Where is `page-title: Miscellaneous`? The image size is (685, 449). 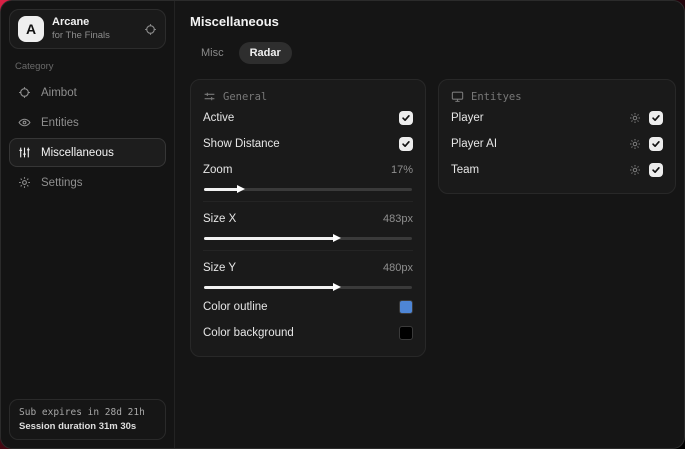 page-title: Miscellaneous is located at coordinates (234, 21).